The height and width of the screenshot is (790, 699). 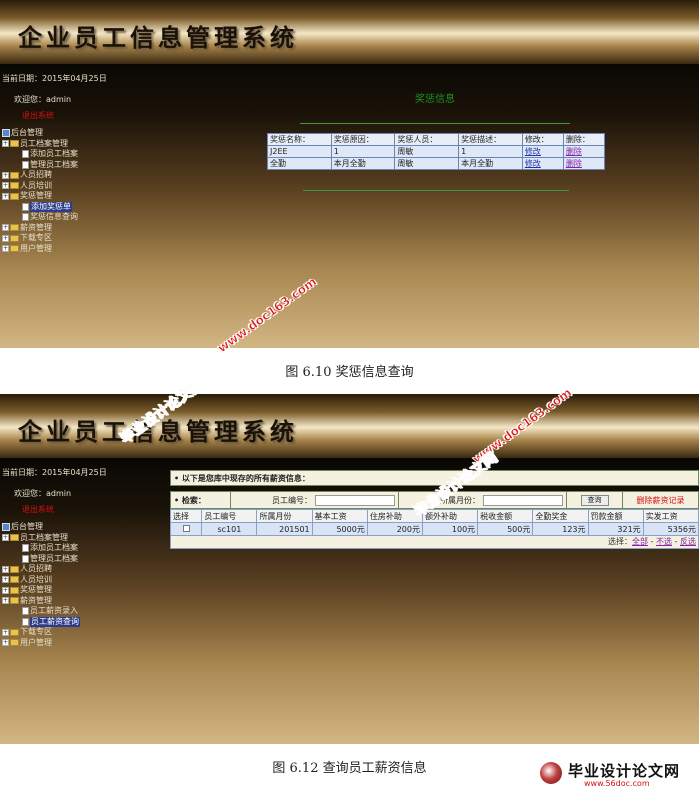 What do you see at coordinates (688, 541) in the screenshot?
I see `select-invert-link: 反选` at bounding box center [688, 541].